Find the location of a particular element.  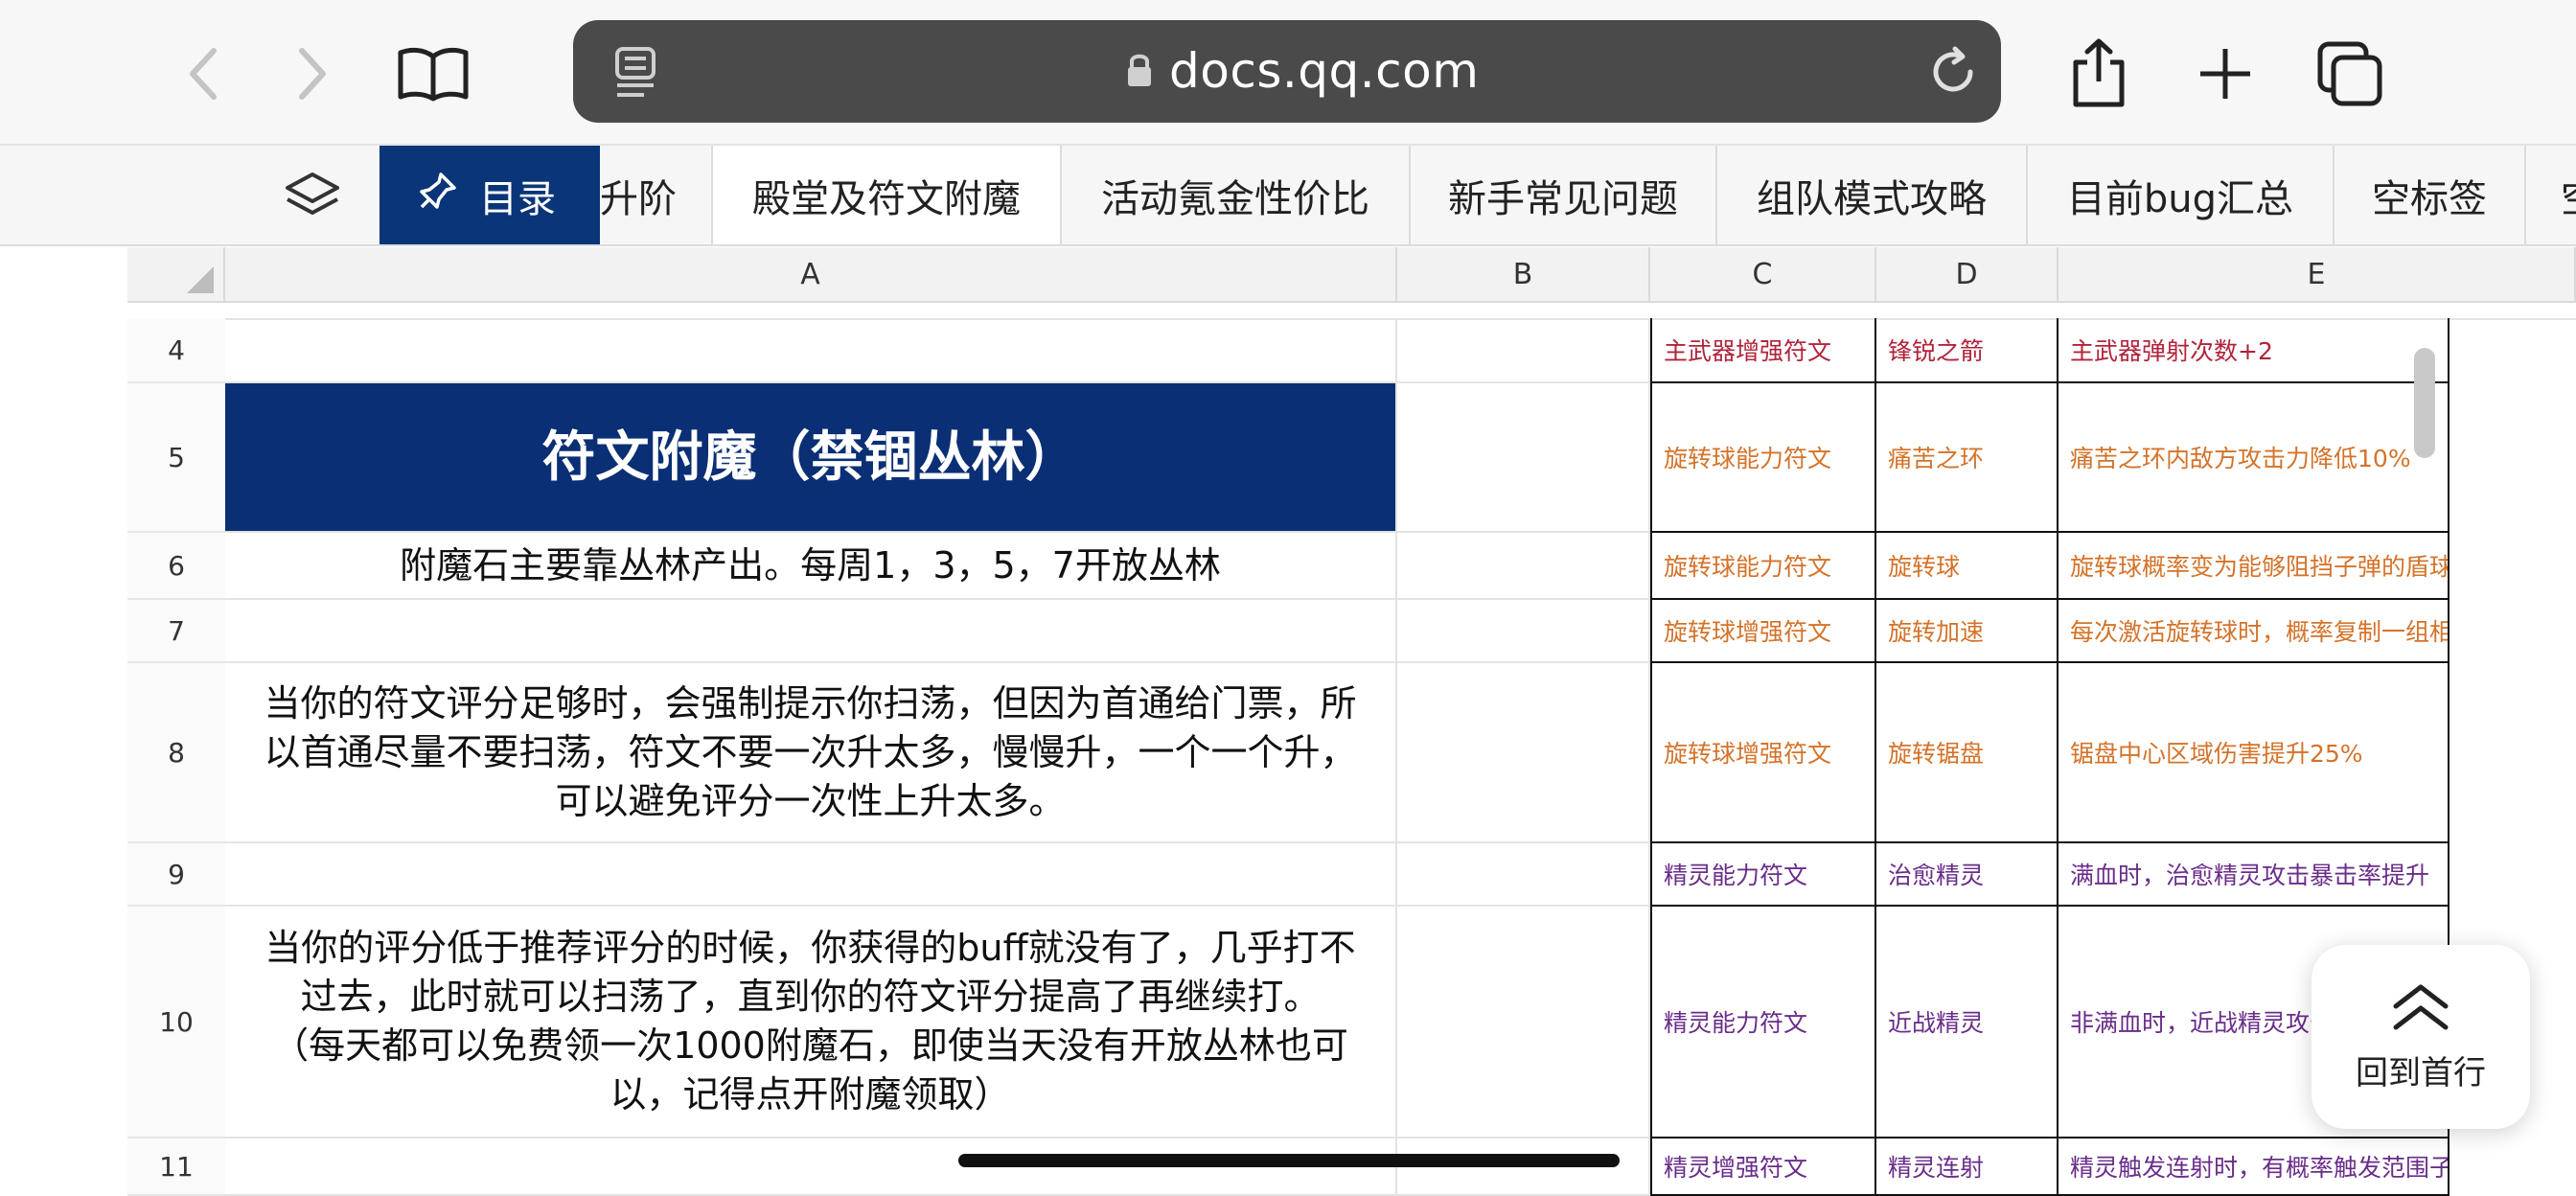

browser-toolbar: docs.qq.com is located at coordinates (1288, 73).